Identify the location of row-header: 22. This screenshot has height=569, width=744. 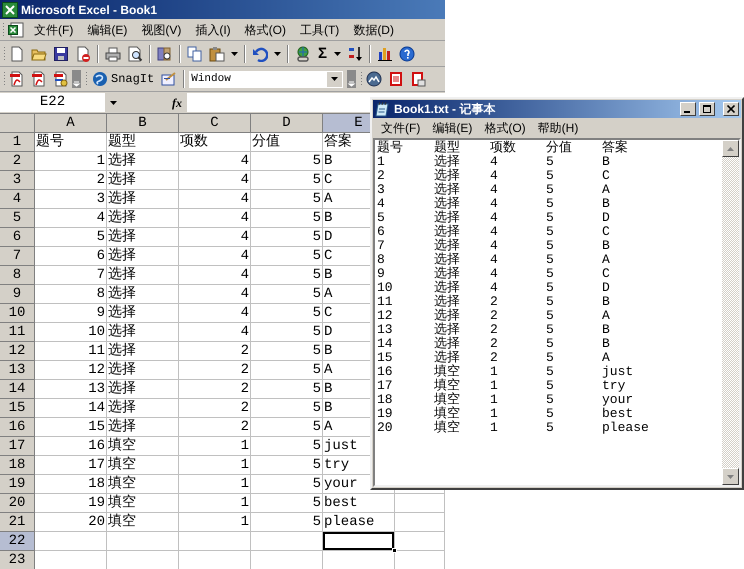
(17, 541).